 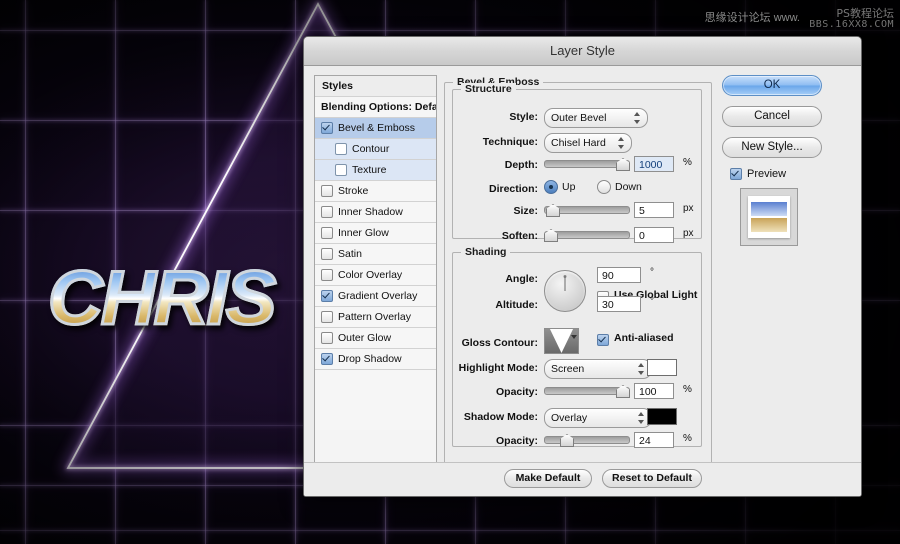 What do you see at coordinates (375, 254) in the screenshot?
I see `sidebar-item-satin: Satin` at bounding box center [375, 254].